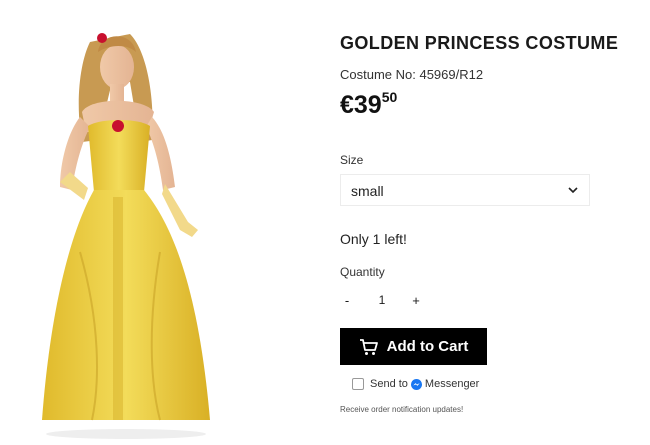 The width and height of the screenshot is (650, 445). Describe the element at coordinates (352, 160) in the screenshot. I see `size-label: Size` at that location.